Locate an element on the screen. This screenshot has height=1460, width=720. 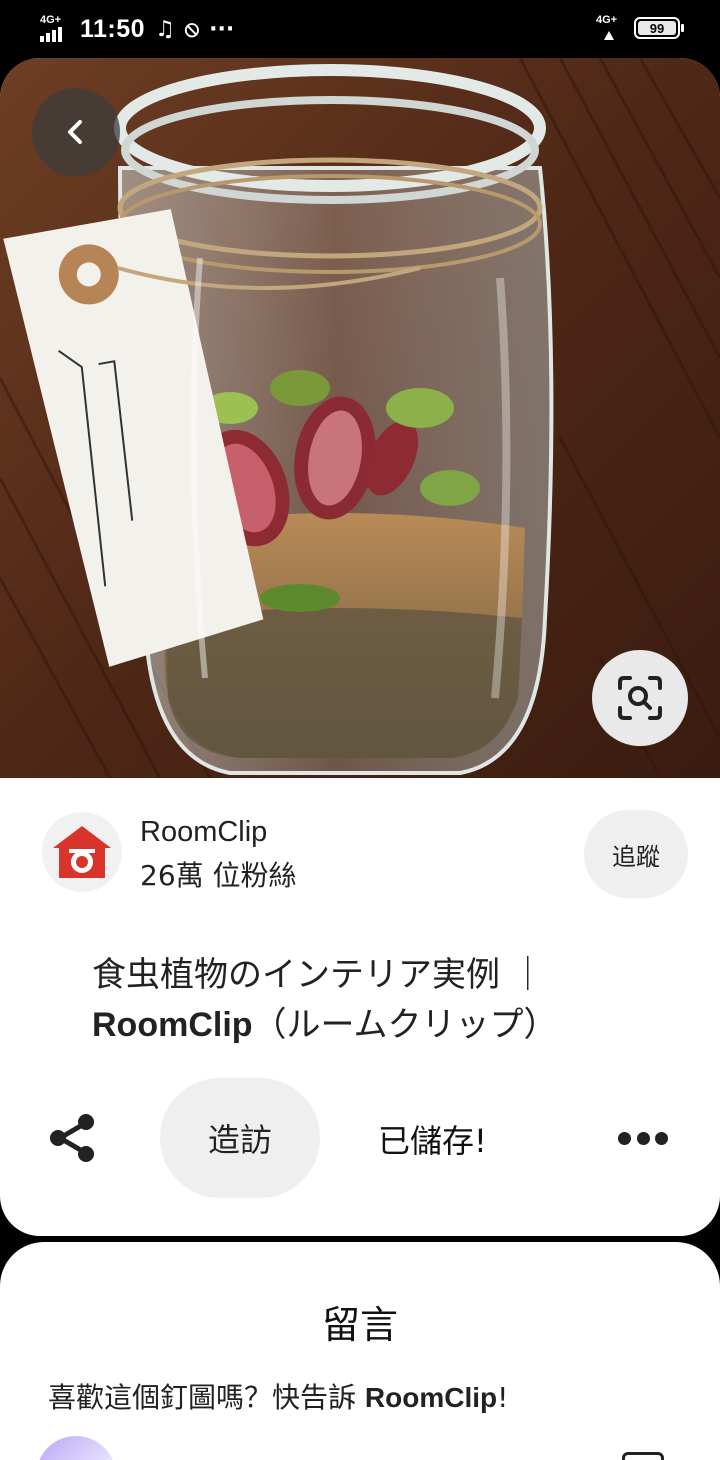
back-button is located at coordinates (76, 132).